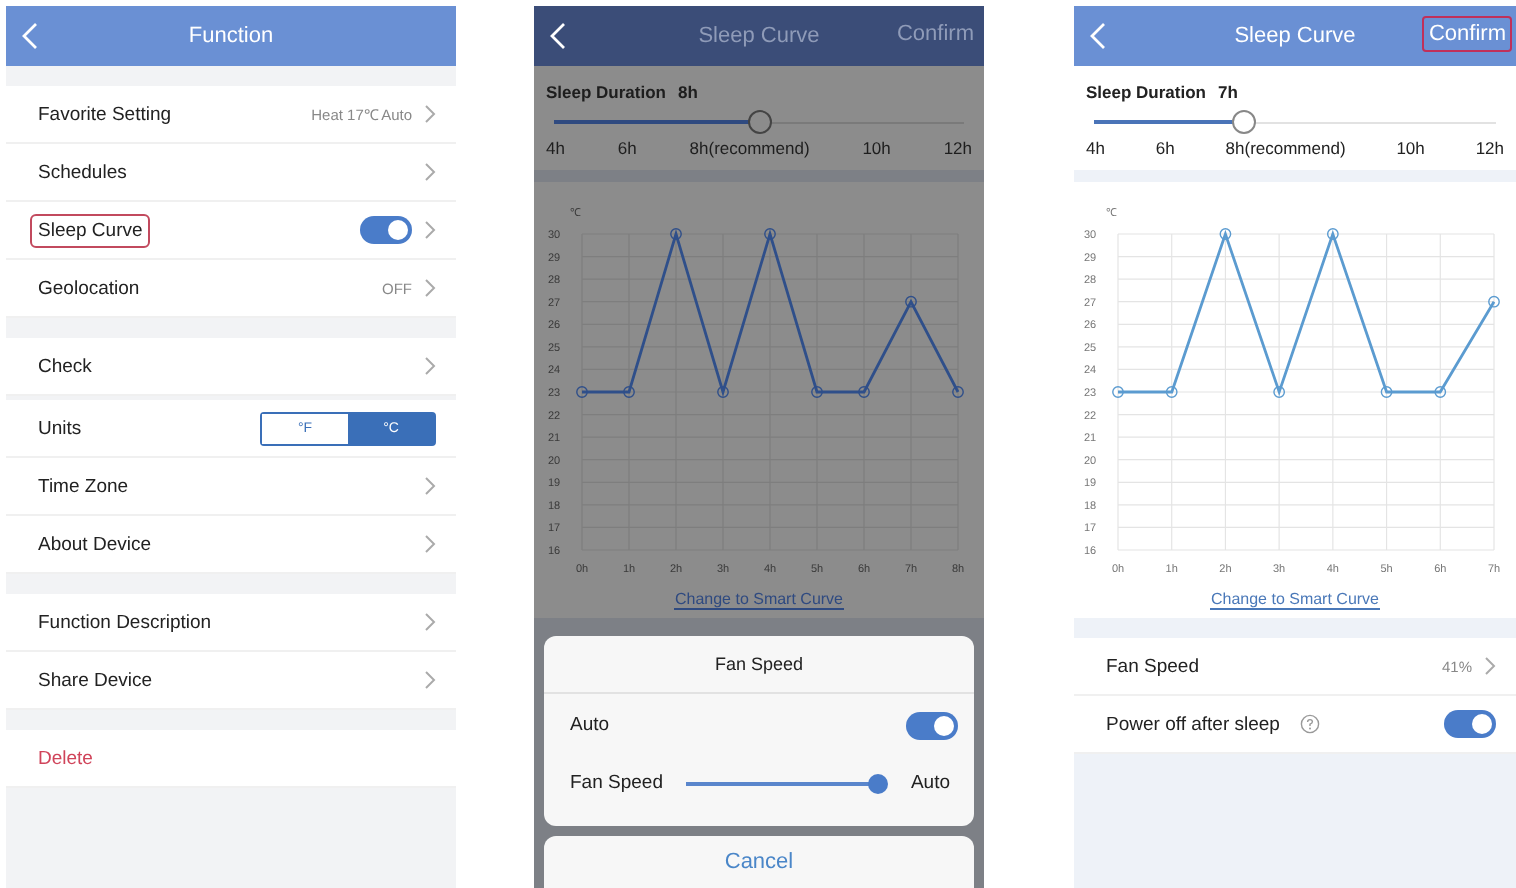  What do you see at coordinates (125, 623) in the screenshot?
I see `row-label: Function Description` at bounding box center [125, 623].